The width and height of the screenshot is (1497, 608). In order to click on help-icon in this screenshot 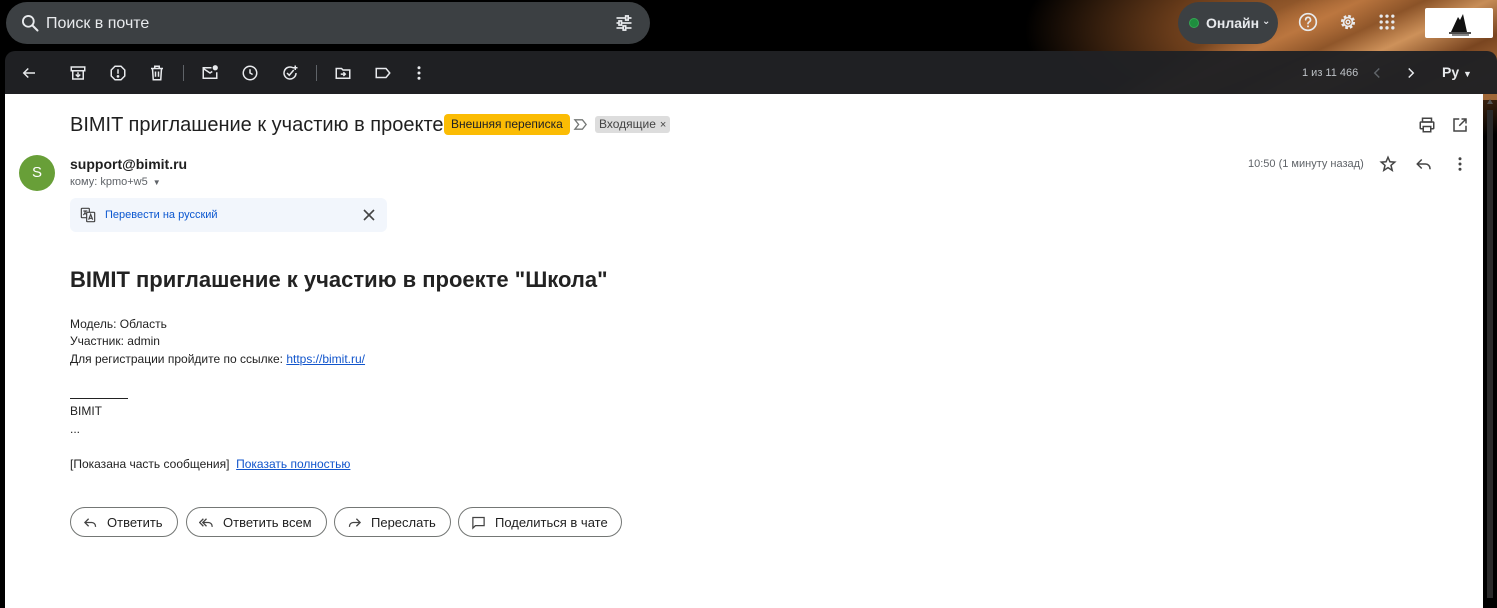, I will do `click(1308, 22)`.